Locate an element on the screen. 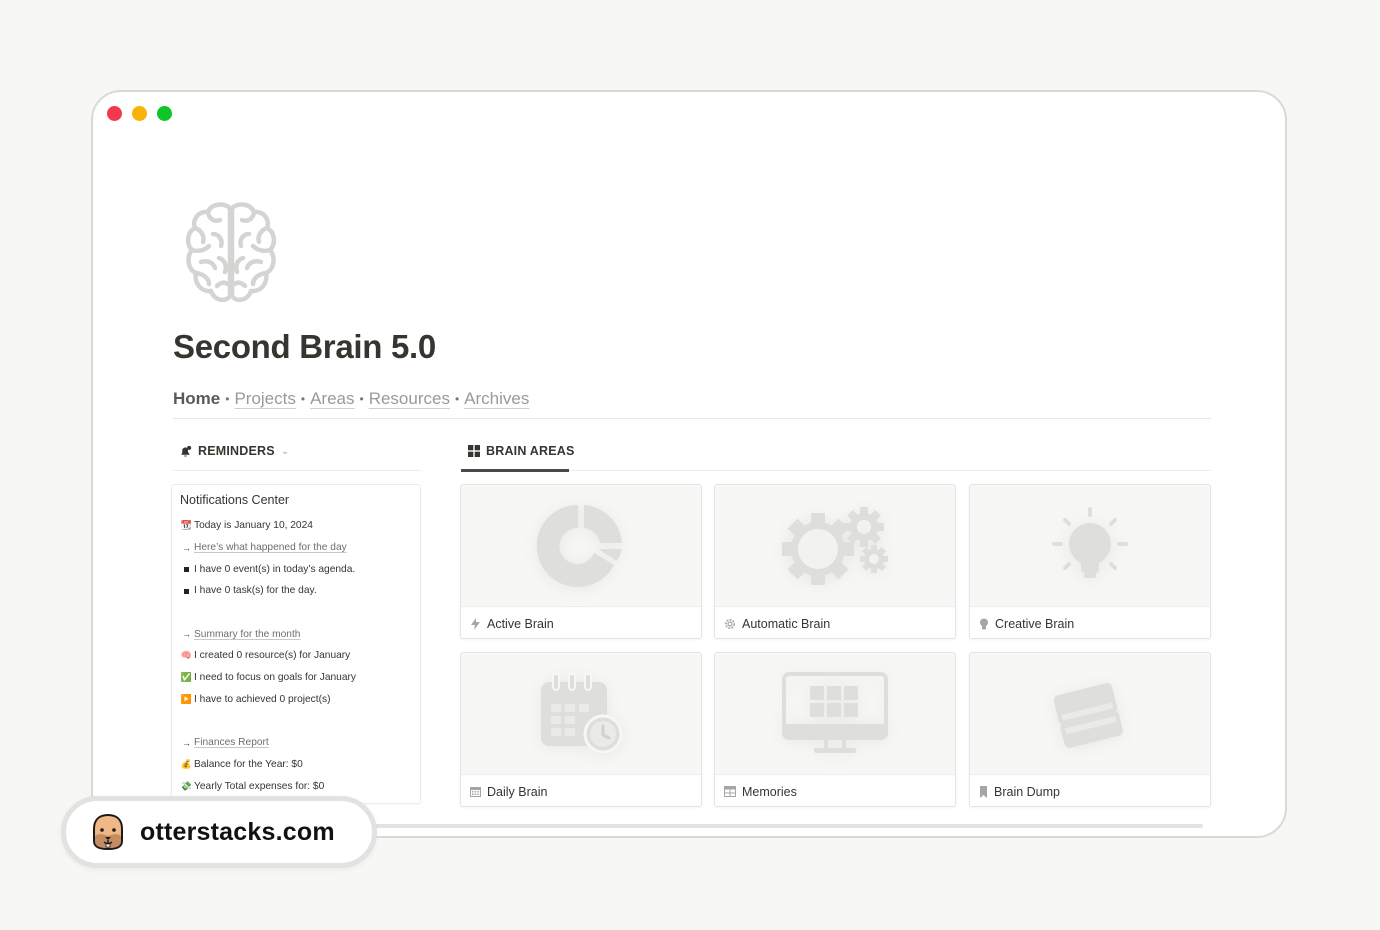 The width and height of the screenshot is (1380, 930). list-item: I have 0 task(s) for the day. is located at coordinates (296, 591).